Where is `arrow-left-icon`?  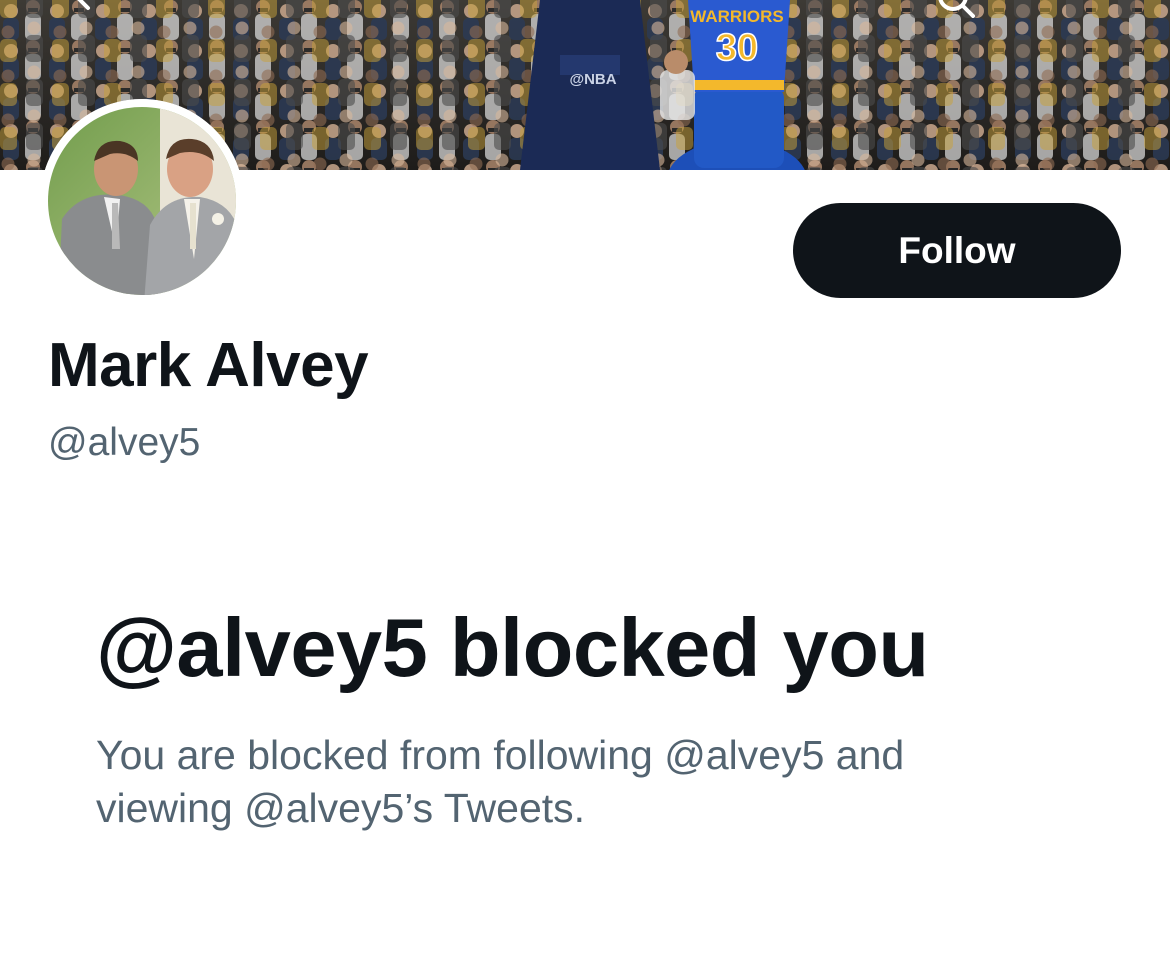 arrow-left-icon is located at coordinates (90, 9).